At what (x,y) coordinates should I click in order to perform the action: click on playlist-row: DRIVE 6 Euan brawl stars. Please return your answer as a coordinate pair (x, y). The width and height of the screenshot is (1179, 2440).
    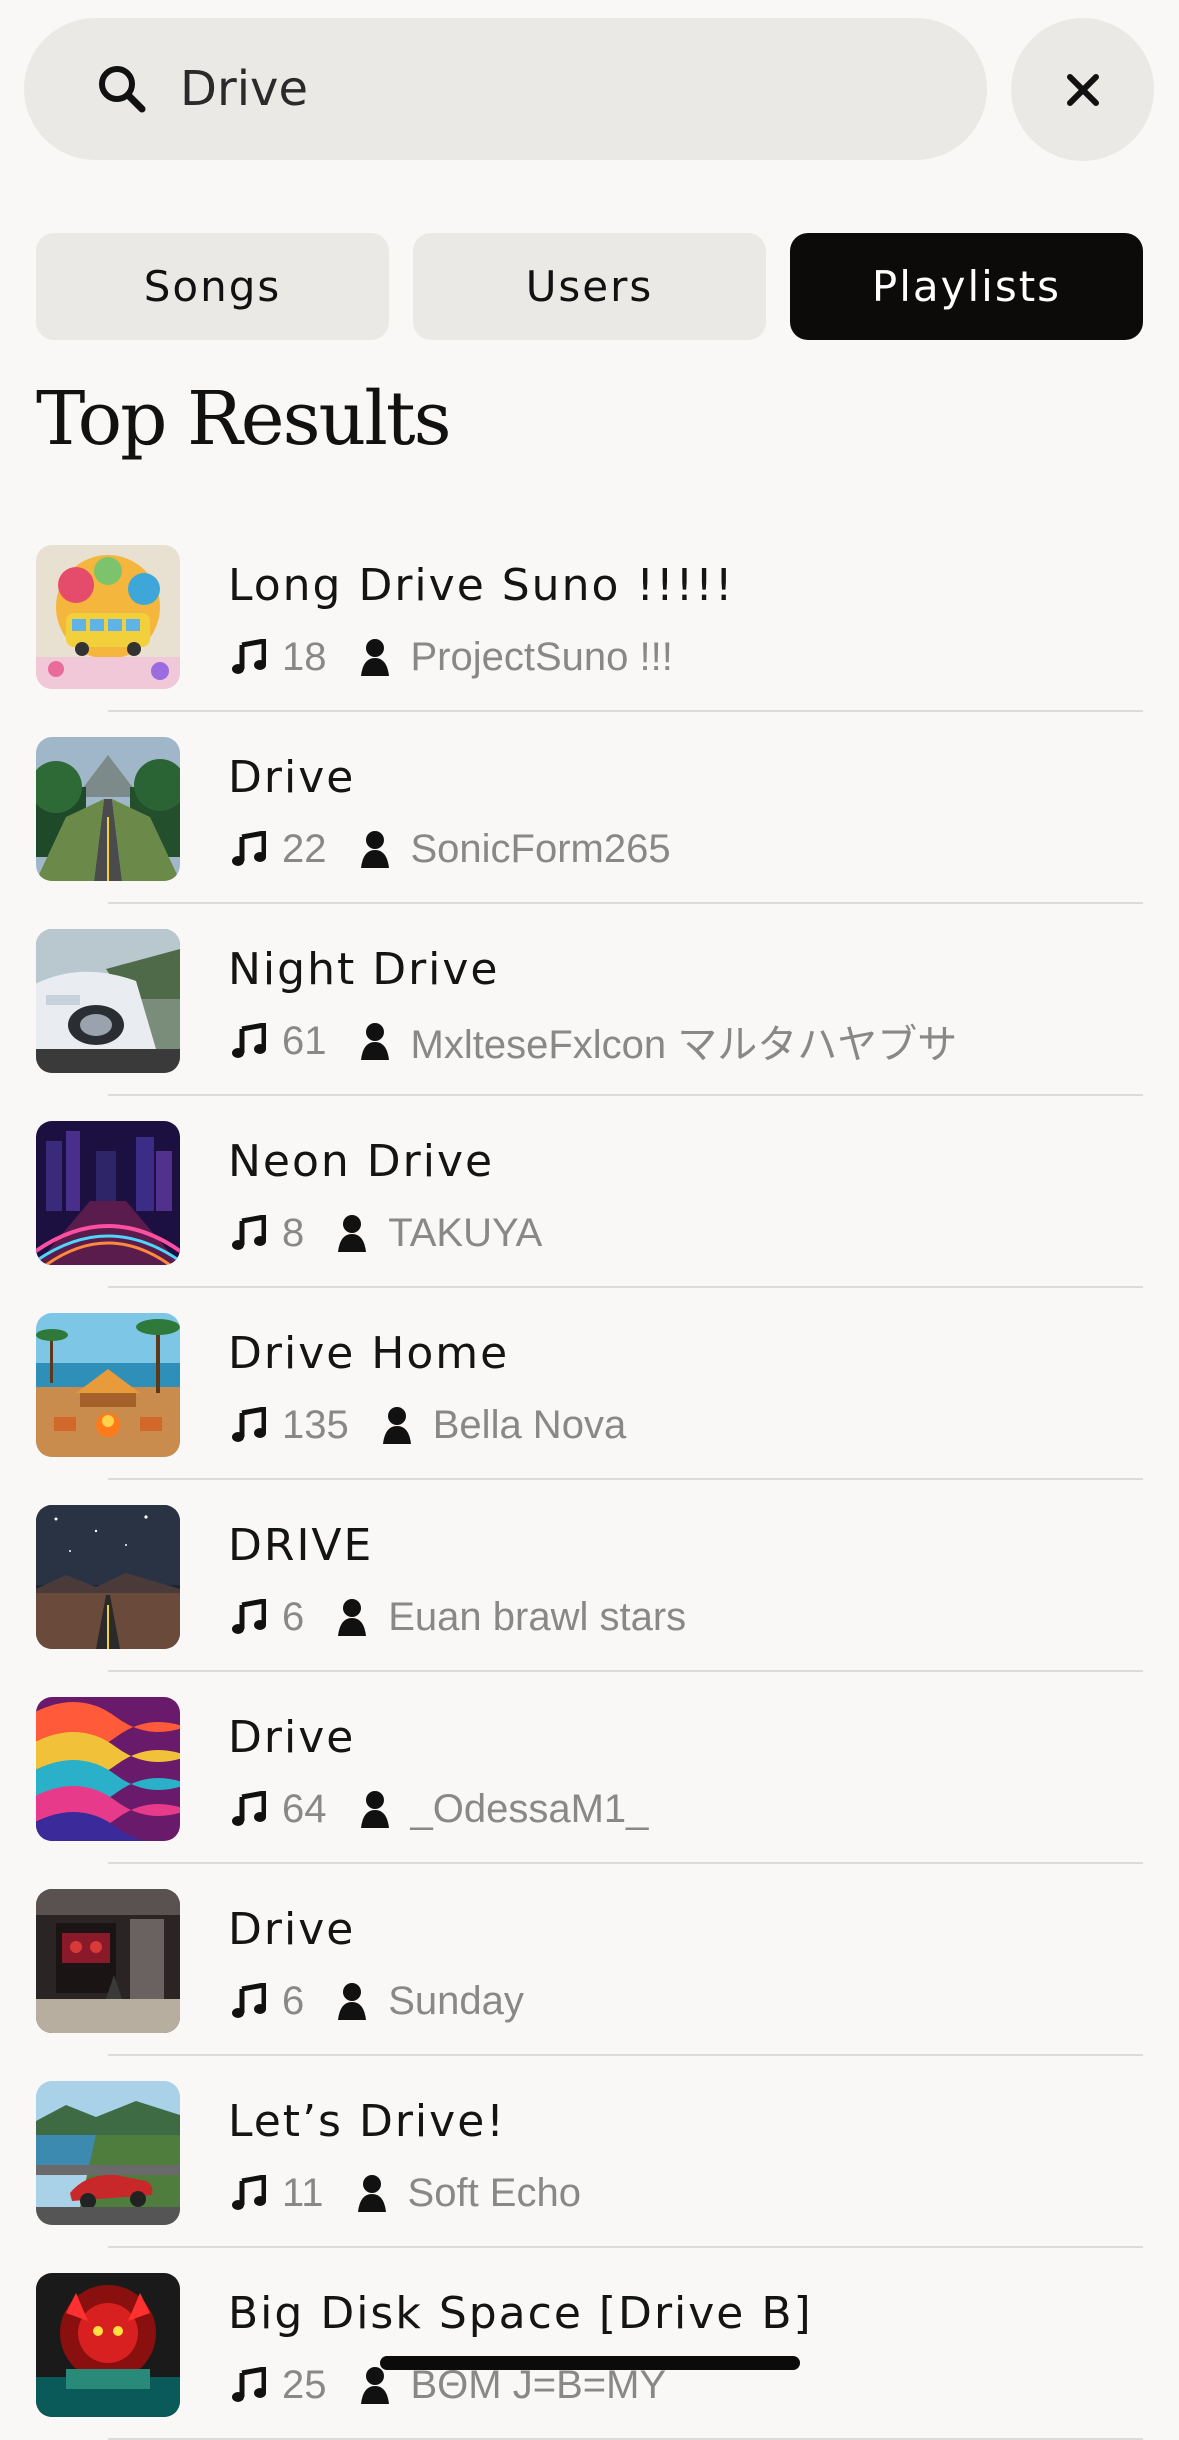
    Looking at the image, I should click on (589, 1576).